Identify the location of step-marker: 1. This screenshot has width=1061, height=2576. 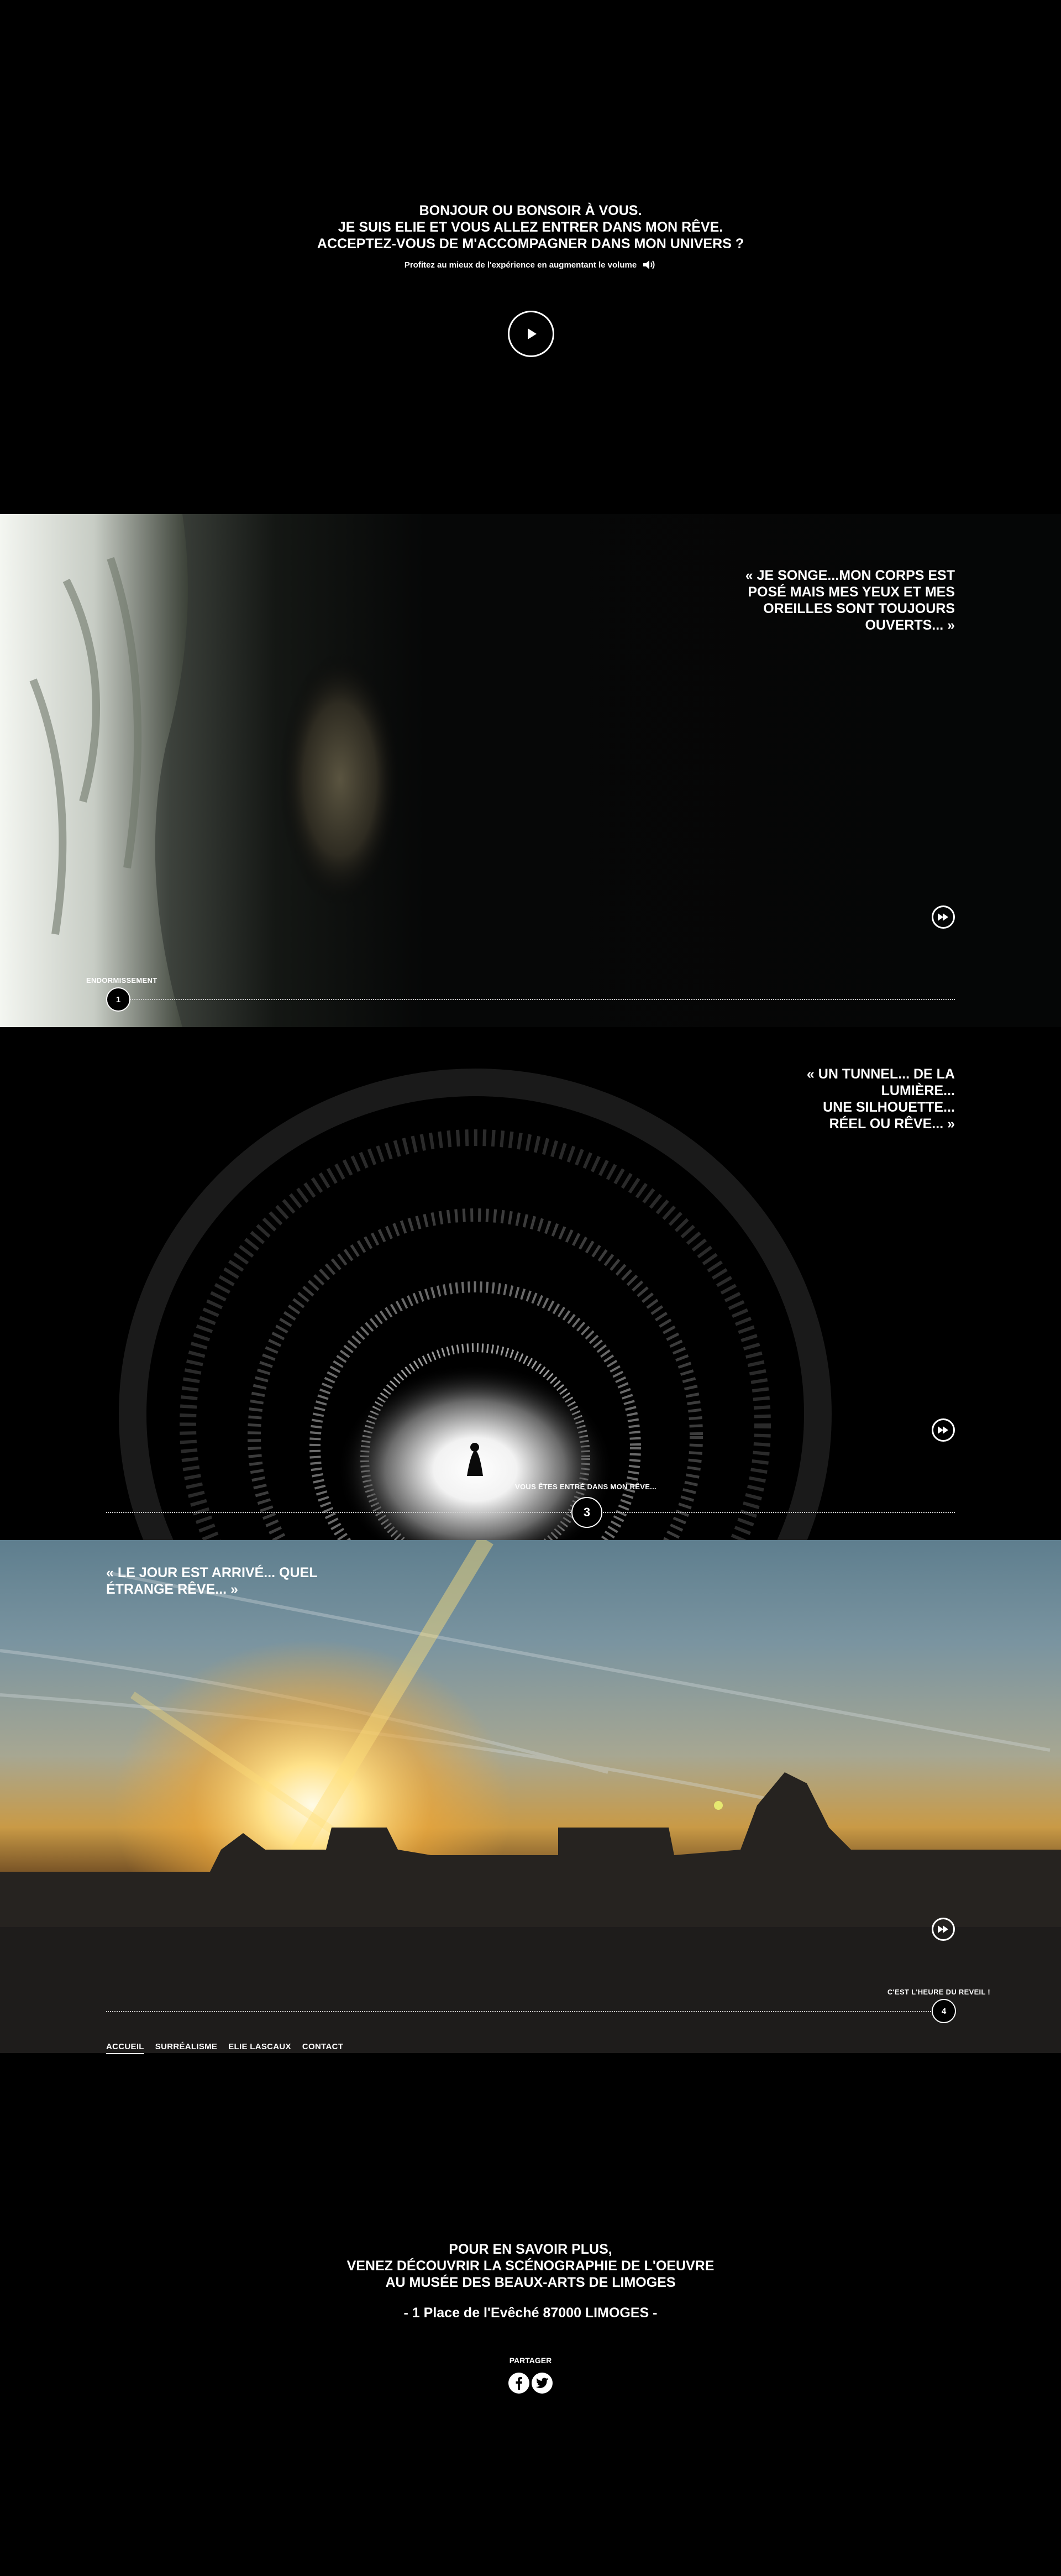
(118, 999).